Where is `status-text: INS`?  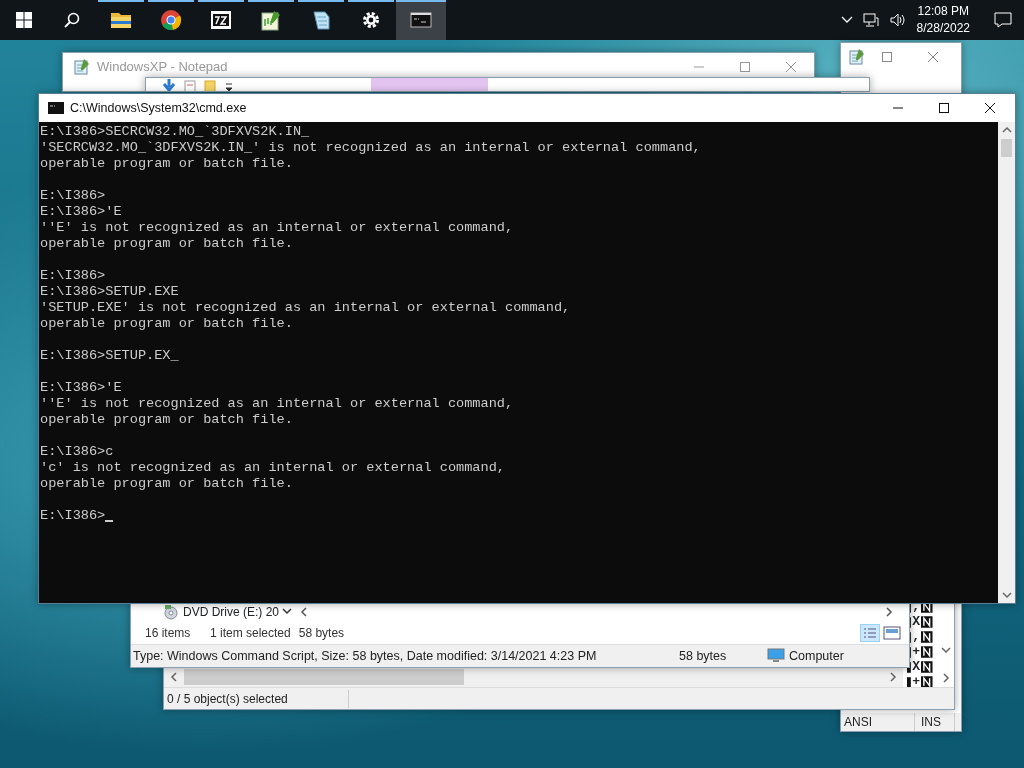 status-text: INS is located at coordinates (935, 722).